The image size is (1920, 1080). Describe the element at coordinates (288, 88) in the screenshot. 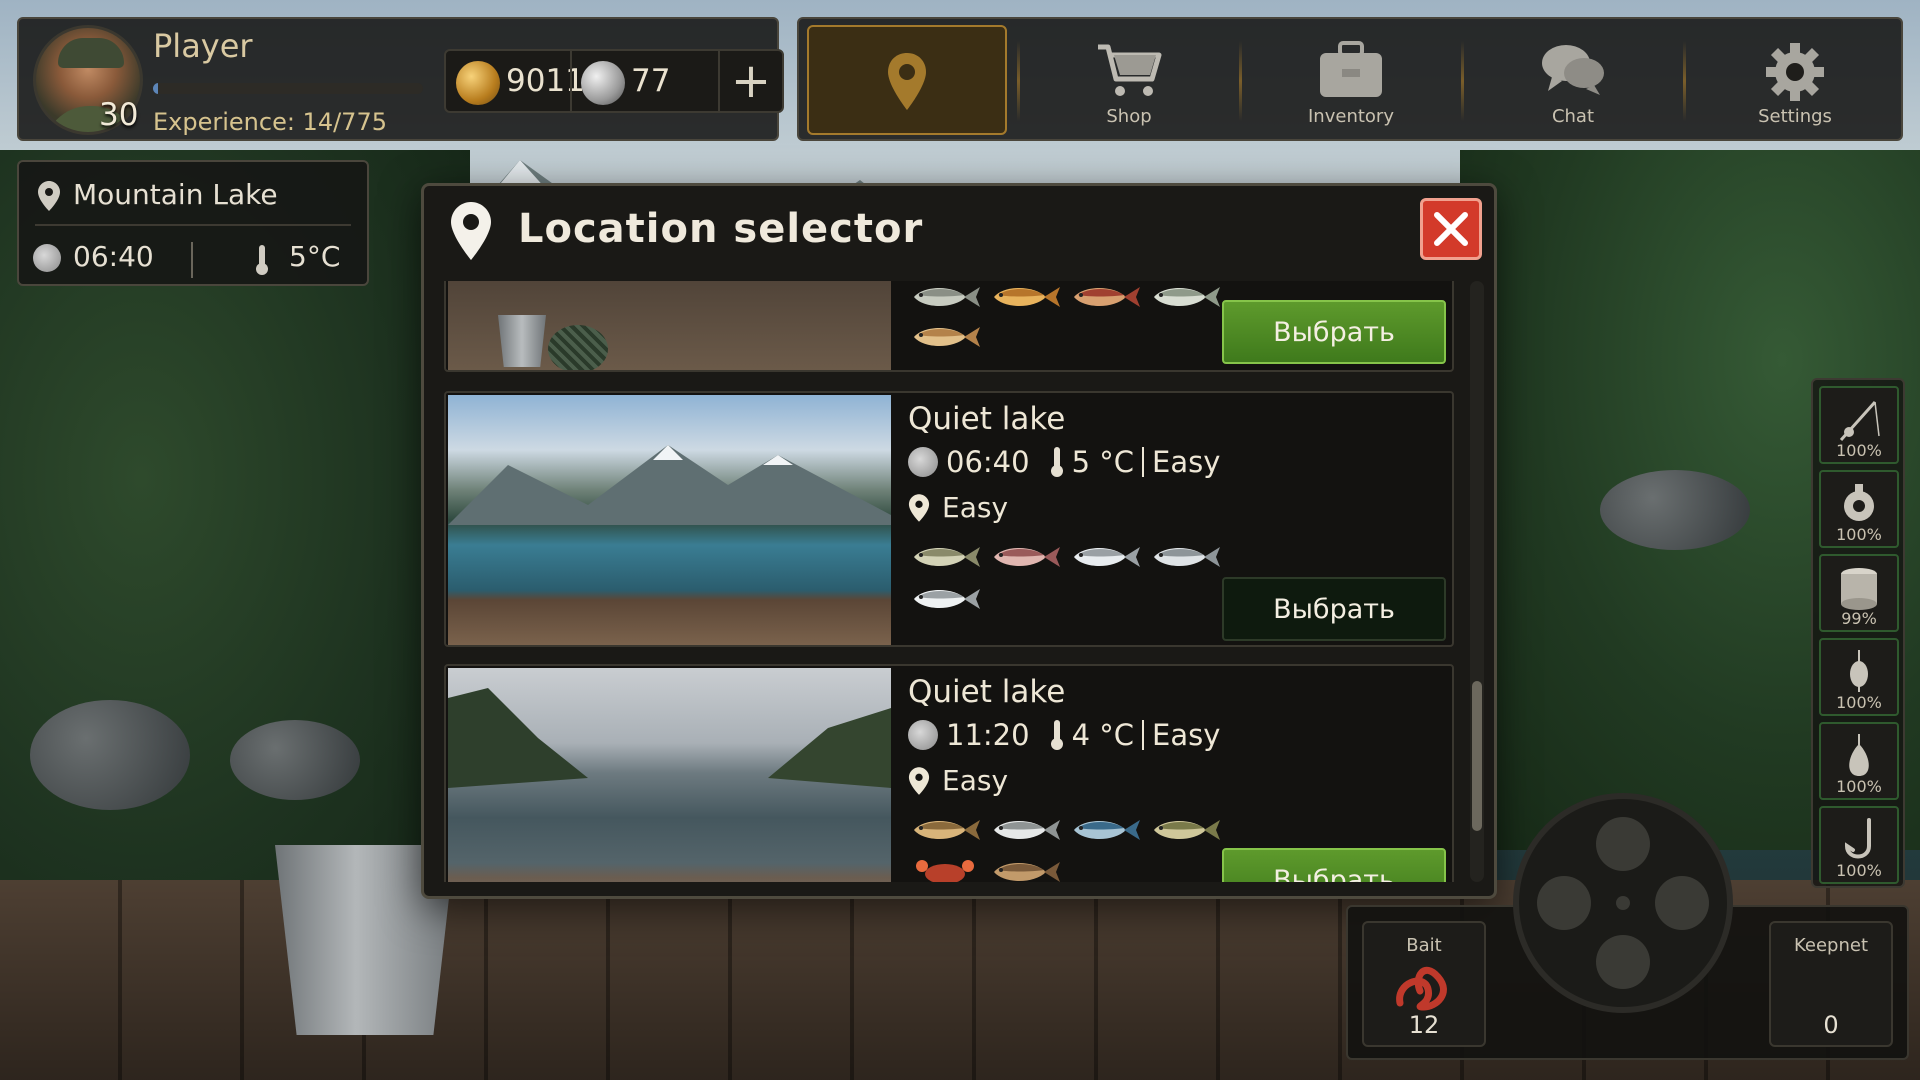

I see `experience-bar` at that location.